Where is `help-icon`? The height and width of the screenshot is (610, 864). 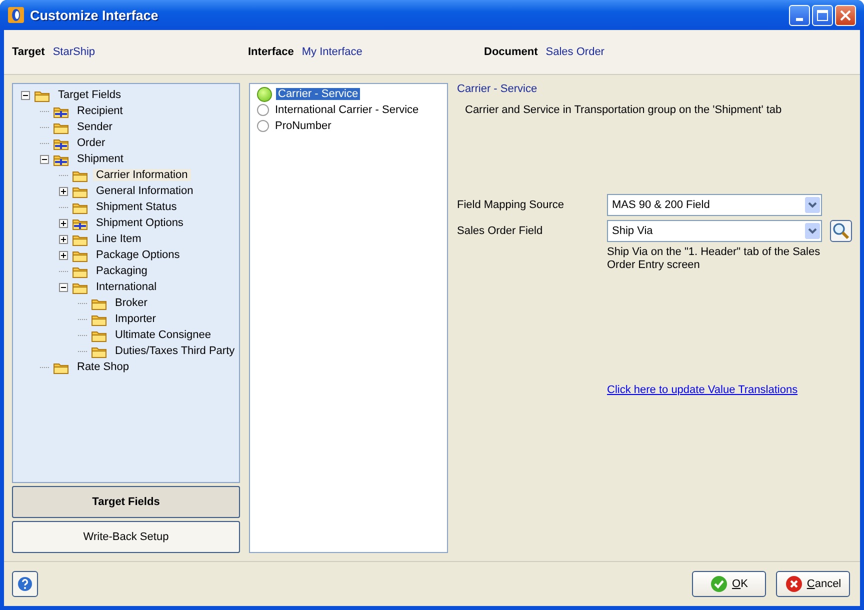 help-icon is located at coordinates (25, 584).